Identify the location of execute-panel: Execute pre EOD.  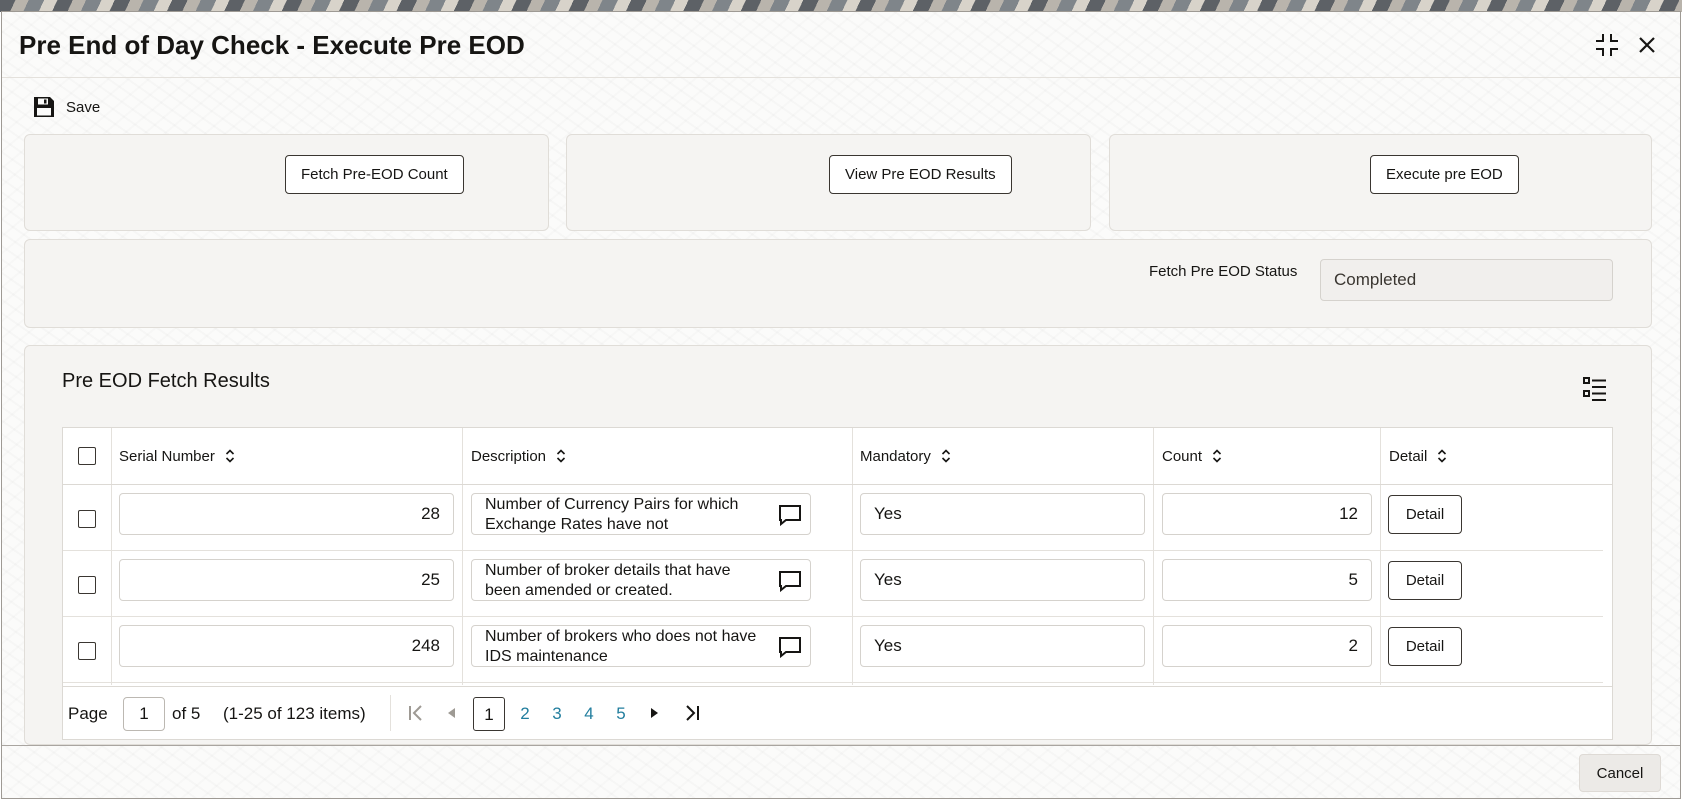
(1380, 182).